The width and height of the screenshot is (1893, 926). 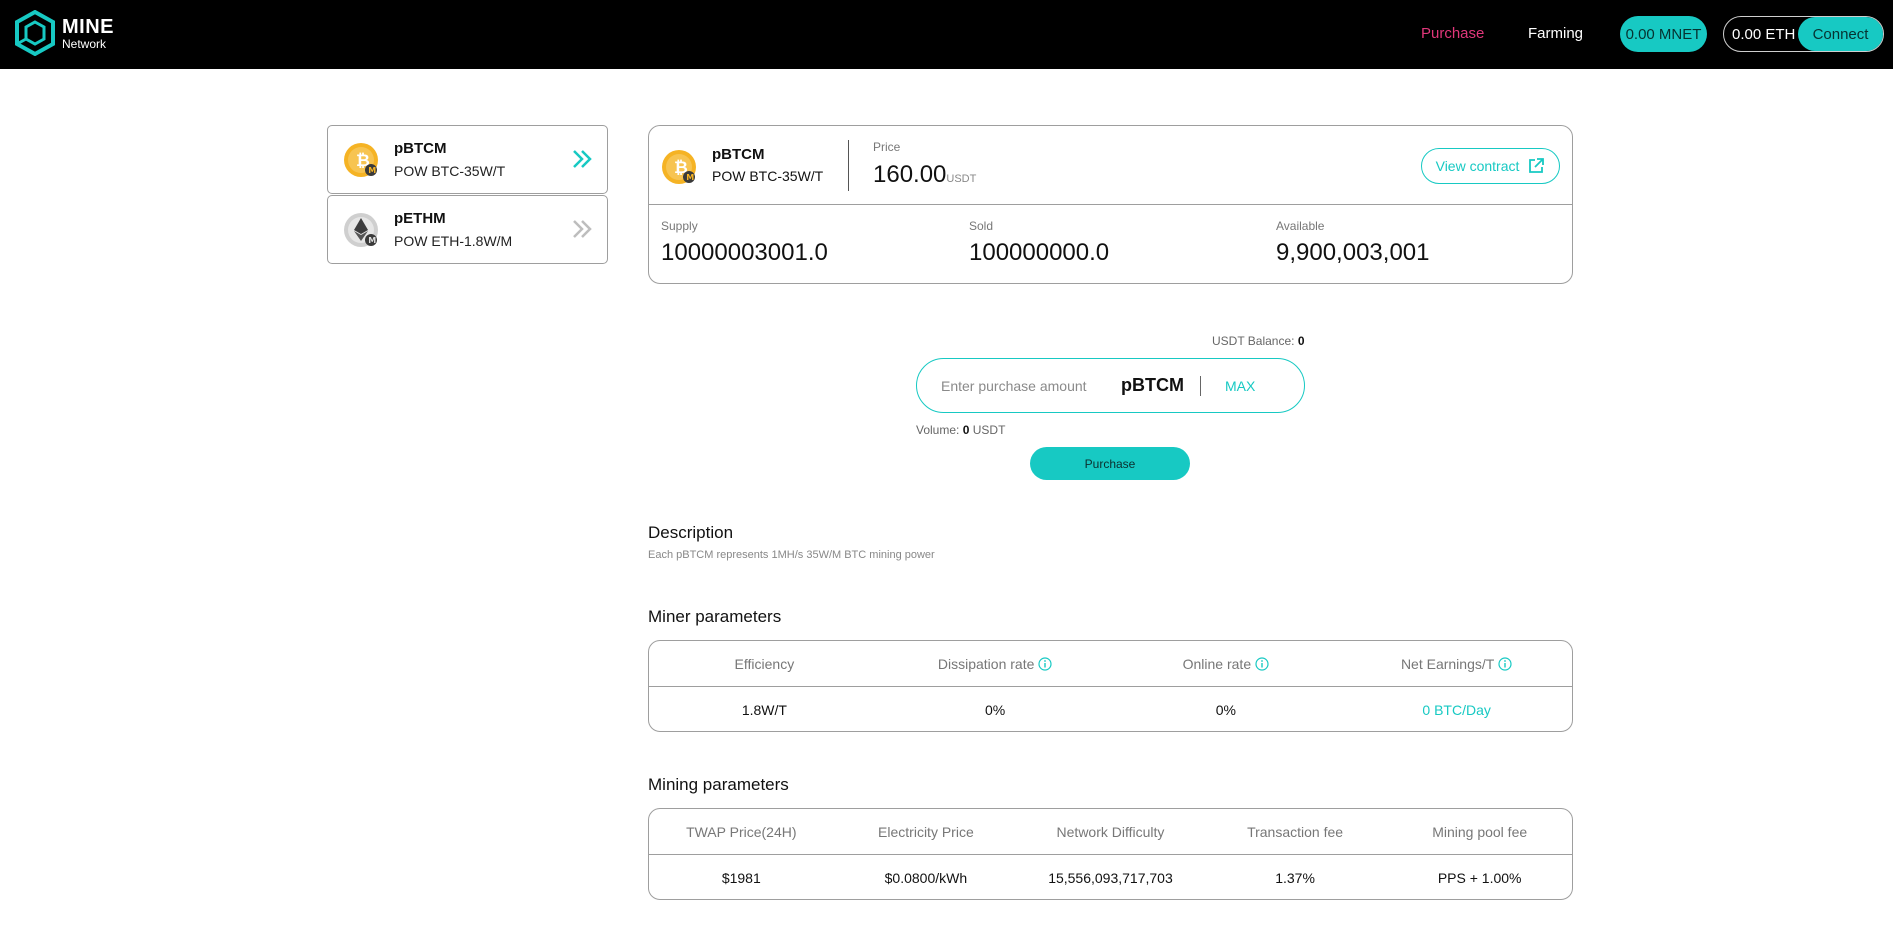 I want to click on sold-value: 100000000.0, so click(x=1039, y=252).